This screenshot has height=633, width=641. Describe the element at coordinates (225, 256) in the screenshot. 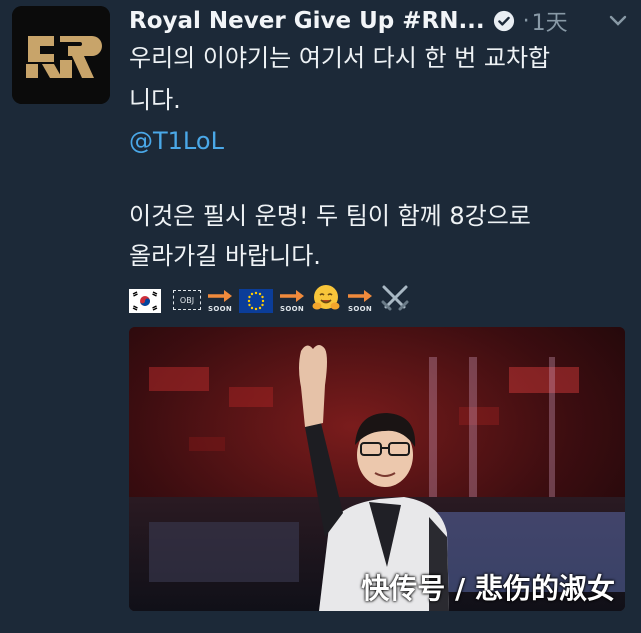

I see `tweet-text-line-4: 올라가길 바랍니다.` at that location.